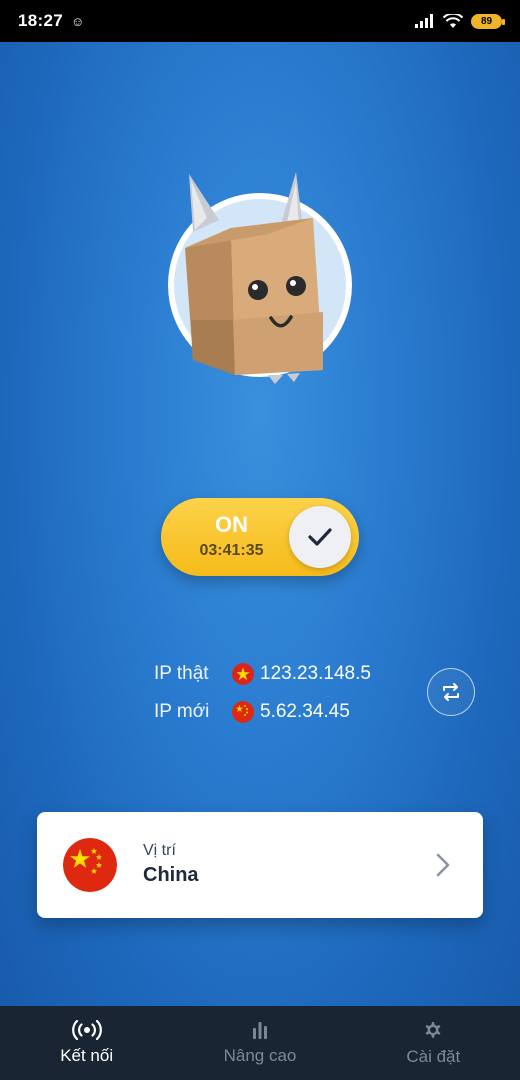 Image resolution: width=520 pixels, height=1080 pixels. I want to click on location-value: China, so click(171, 875).